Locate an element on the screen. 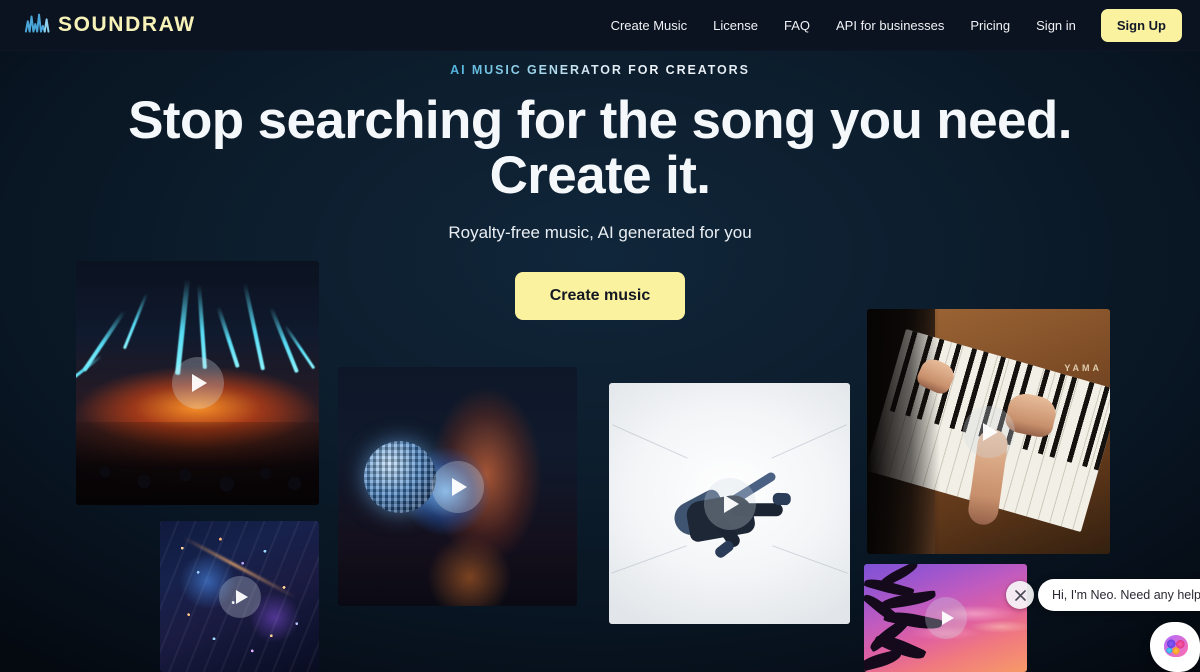  chat-close-button is located at coordinates (1020, 595).